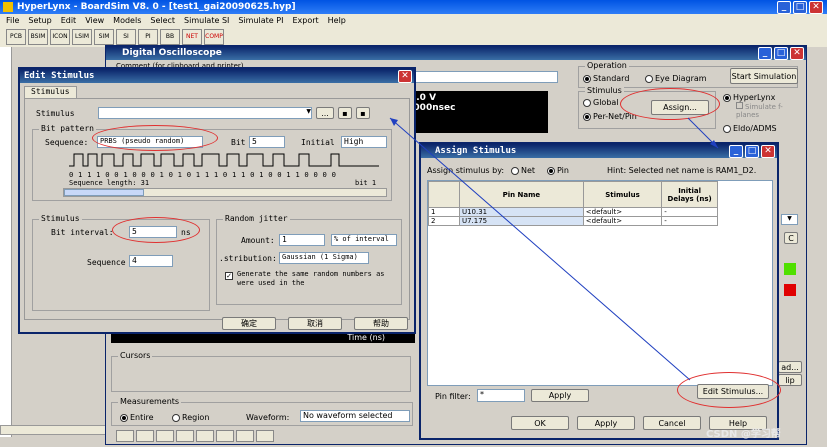  What do you see at coordinates (749, 97) in the screenshot?
I see `hyperlynx-radio: HyperLynx` at bounding box center [749, 97].